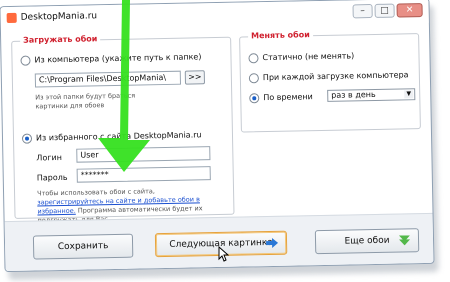 This screenshot has width=450, height=282. What do you see at coordinates (254, 98) in the screenshot?
I see `by-time-radio` at bounding box center [254, 98].